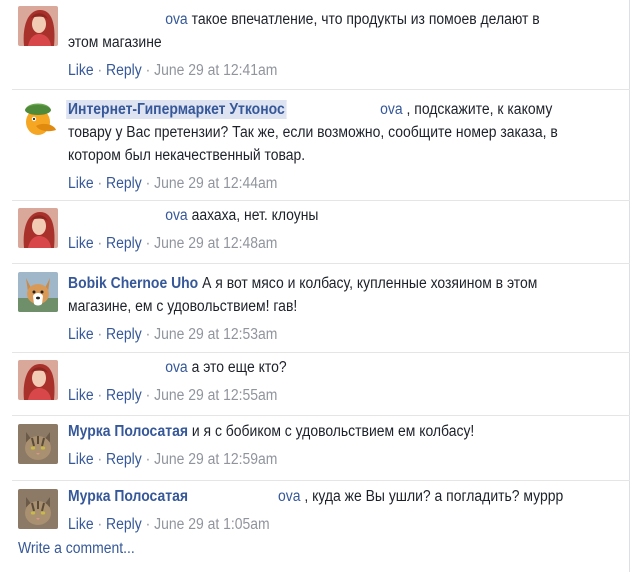  Describe the element at coordinates (315, 396) in the screenshot. I see `comment-actions: Like · Reply · June 29 at 12:55am` at that location.